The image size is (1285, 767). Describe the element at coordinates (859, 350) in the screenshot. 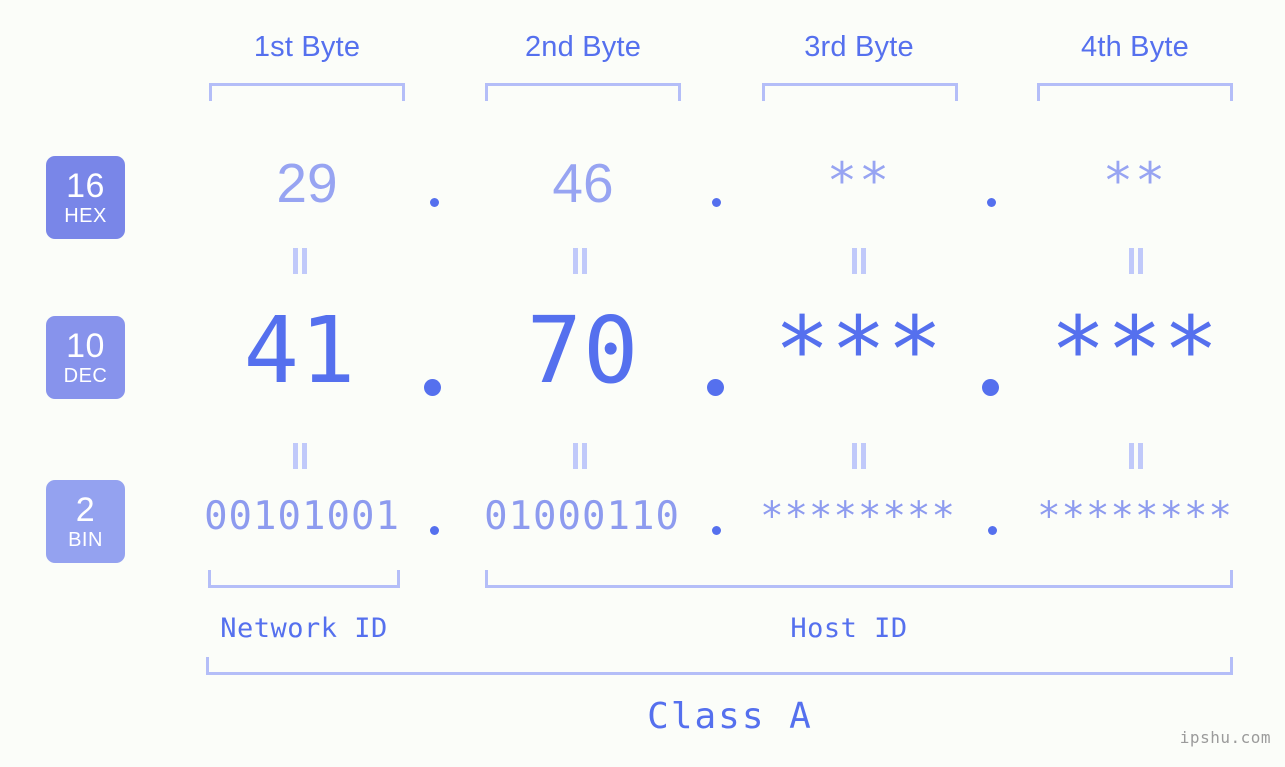

I see `dec-byte-3: ***` at that location.